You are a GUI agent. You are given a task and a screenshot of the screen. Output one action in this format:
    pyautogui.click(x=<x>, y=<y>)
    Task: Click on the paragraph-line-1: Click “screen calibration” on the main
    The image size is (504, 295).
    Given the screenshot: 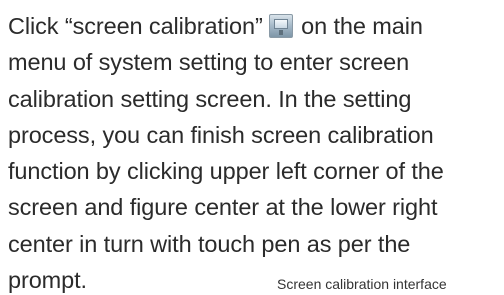 What is the action you would take?
    pyautogui.click(x=256, y=26)
    